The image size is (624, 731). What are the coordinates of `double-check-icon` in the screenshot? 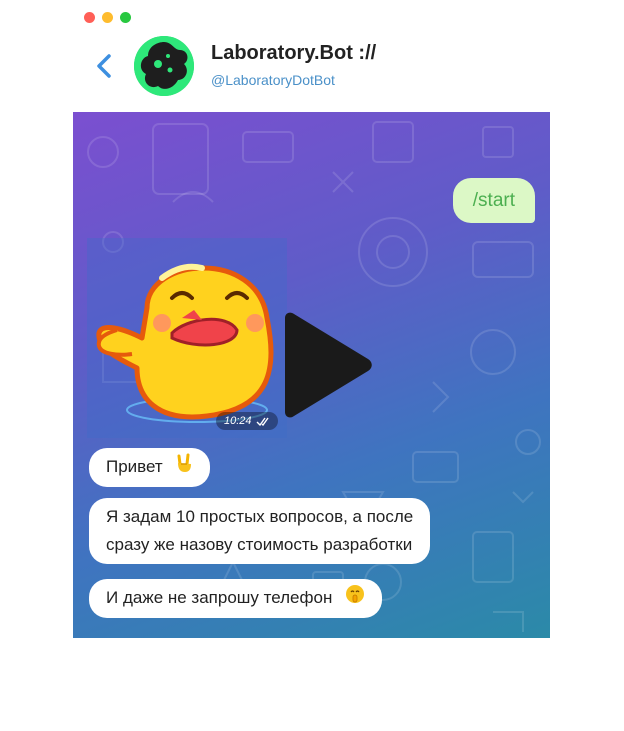 It's located at (262, 421).